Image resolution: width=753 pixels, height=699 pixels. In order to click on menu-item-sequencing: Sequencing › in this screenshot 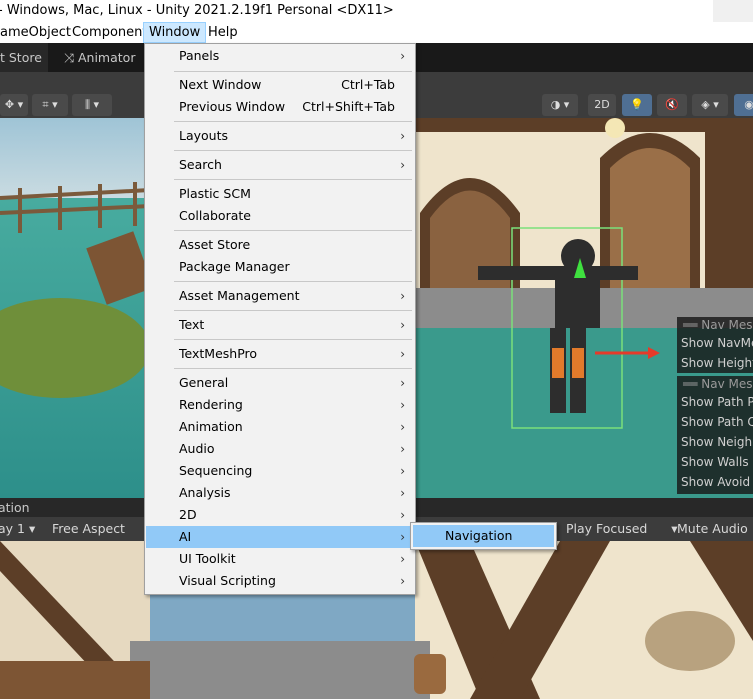, I will do `click(280, 471)`.